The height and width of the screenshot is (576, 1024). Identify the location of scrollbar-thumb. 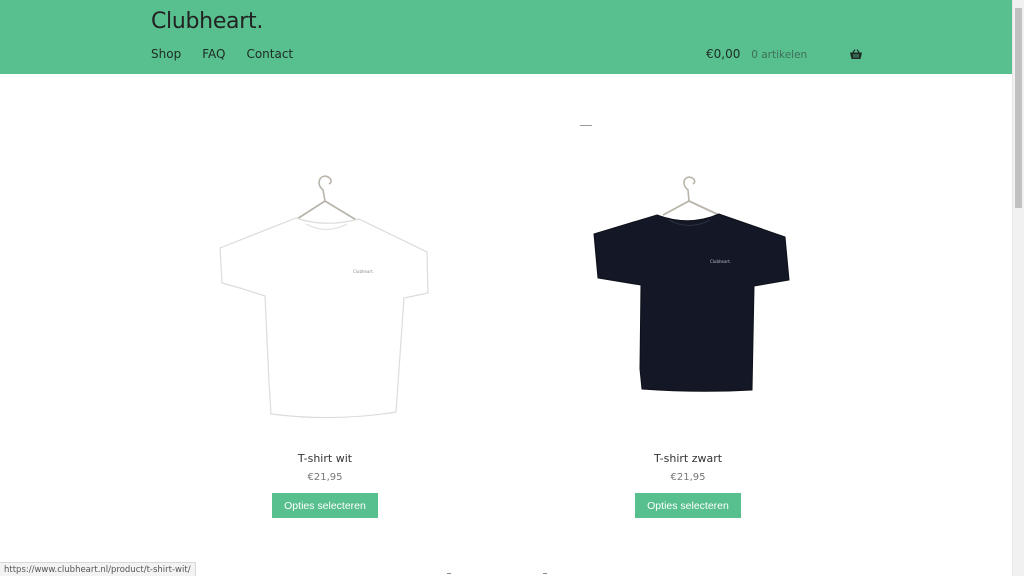
(1018, 108).